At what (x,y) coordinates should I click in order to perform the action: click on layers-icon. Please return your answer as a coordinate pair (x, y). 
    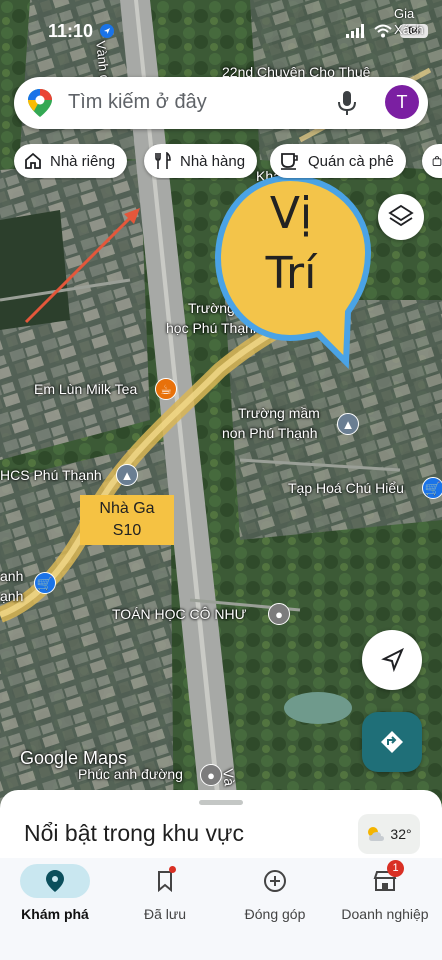
    Looking at the image, I should click on (401, 215).